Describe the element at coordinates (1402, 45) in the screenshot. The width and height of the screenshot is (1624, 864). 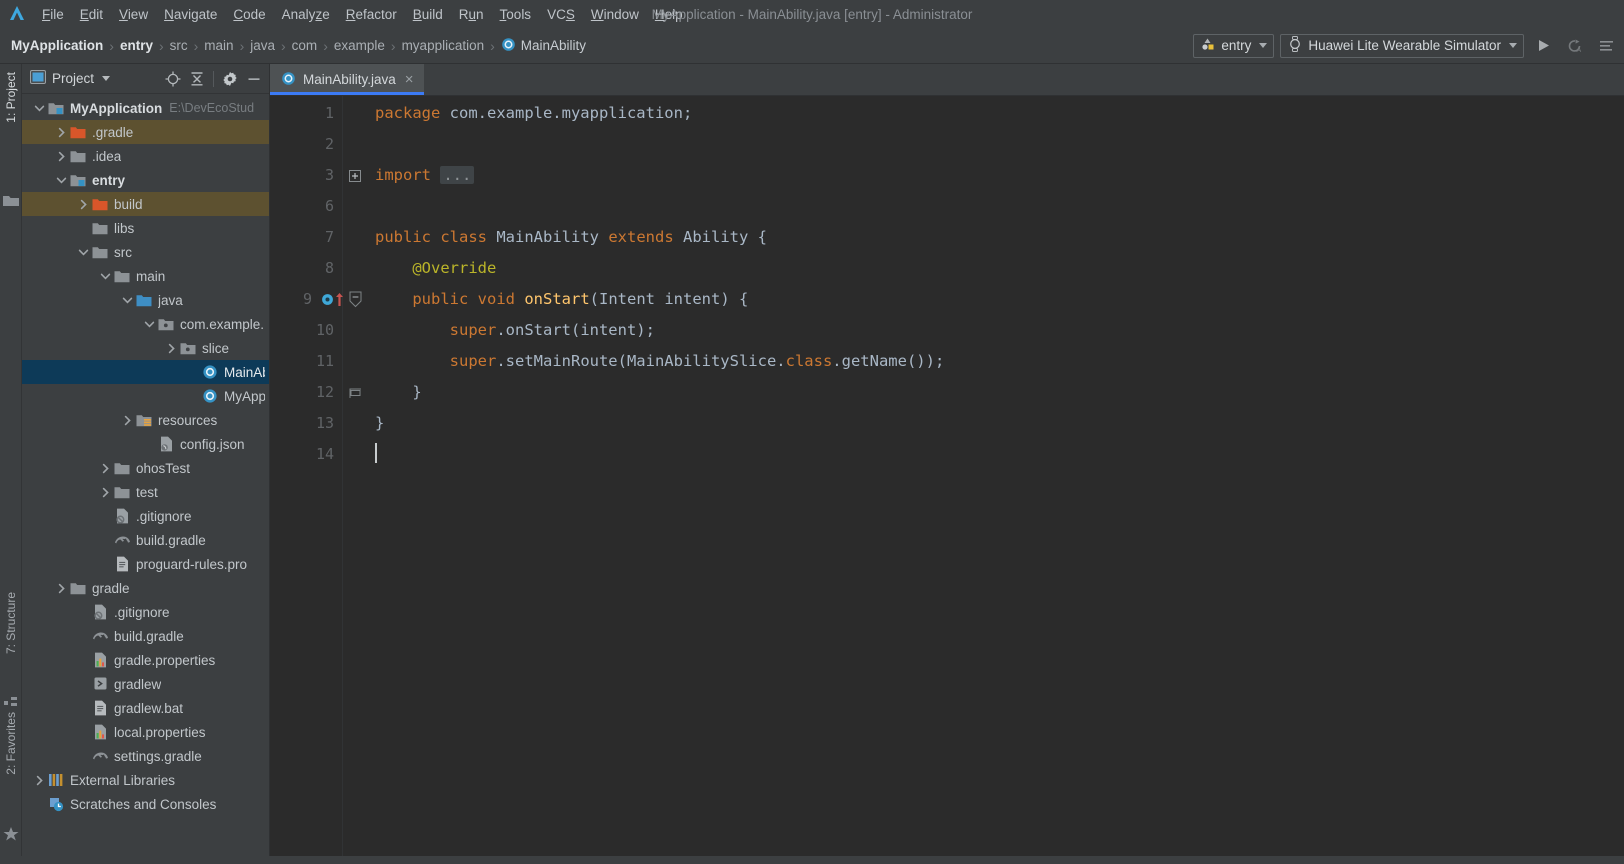
I see `device-selector: Huawei Lite Wearable Simulator` at that location.